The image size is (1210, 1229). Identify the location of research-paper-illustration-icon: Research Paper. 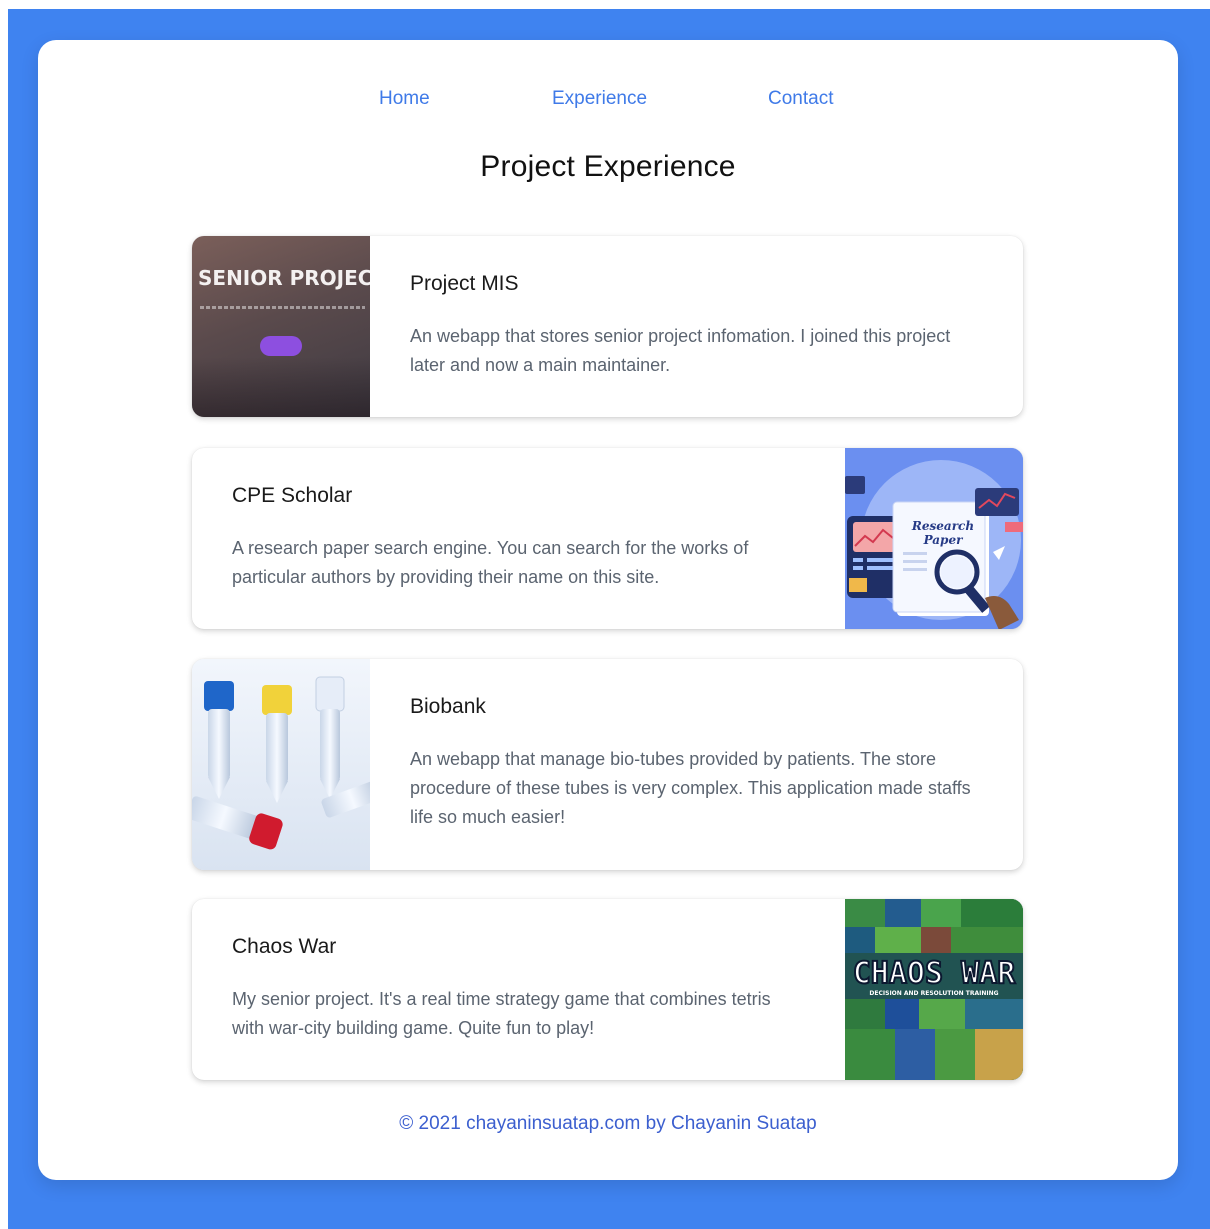
(934, 538).